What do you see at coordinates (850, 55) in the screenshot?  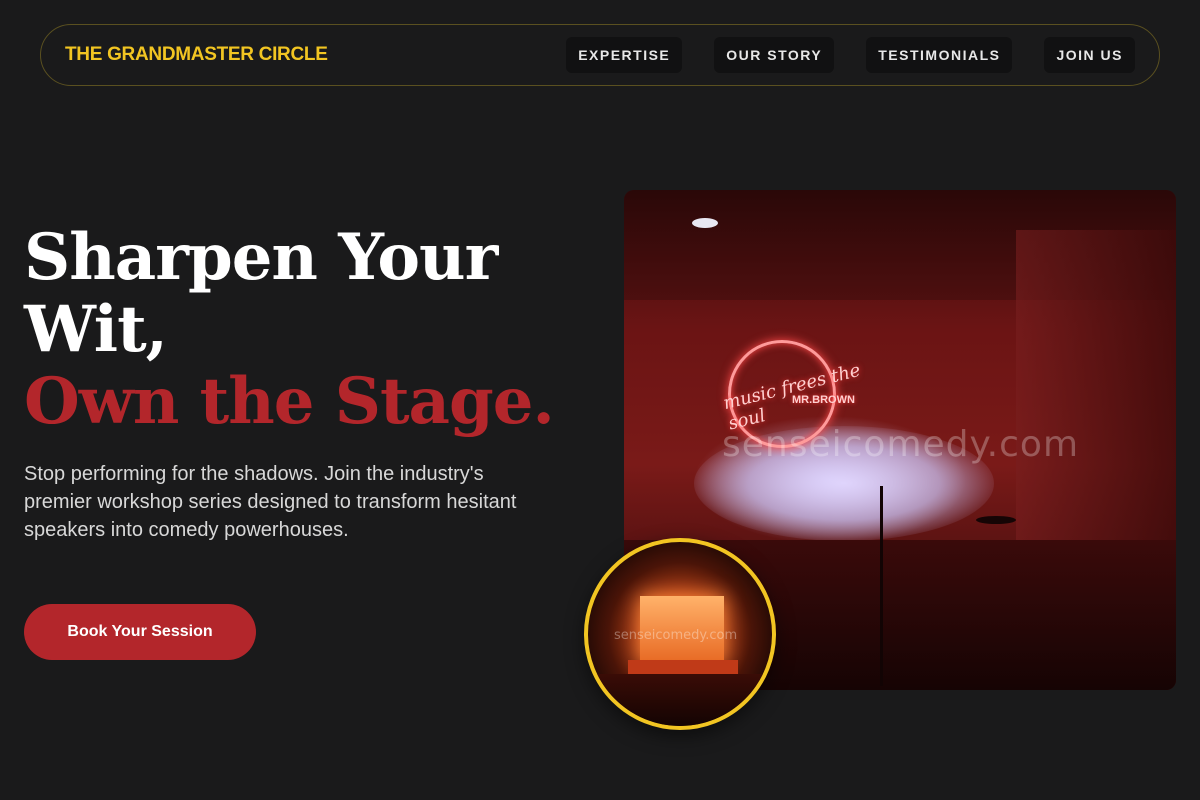 I see `nav-links: EXPERTISE OUR STORY TESTIMONIALS JOIN US` at bounding box center [850, 55].